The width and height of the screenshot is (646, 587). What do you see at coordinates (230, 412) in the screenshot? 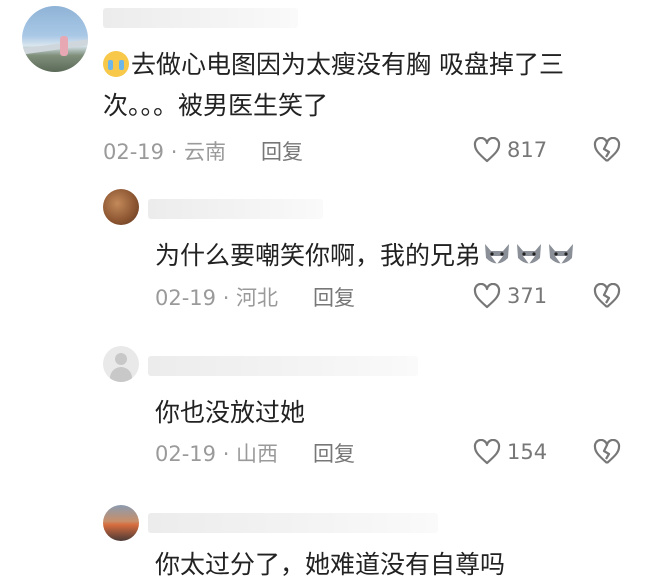
I see `comment-text: 你也没放过她` at bounding box center [230, 412].